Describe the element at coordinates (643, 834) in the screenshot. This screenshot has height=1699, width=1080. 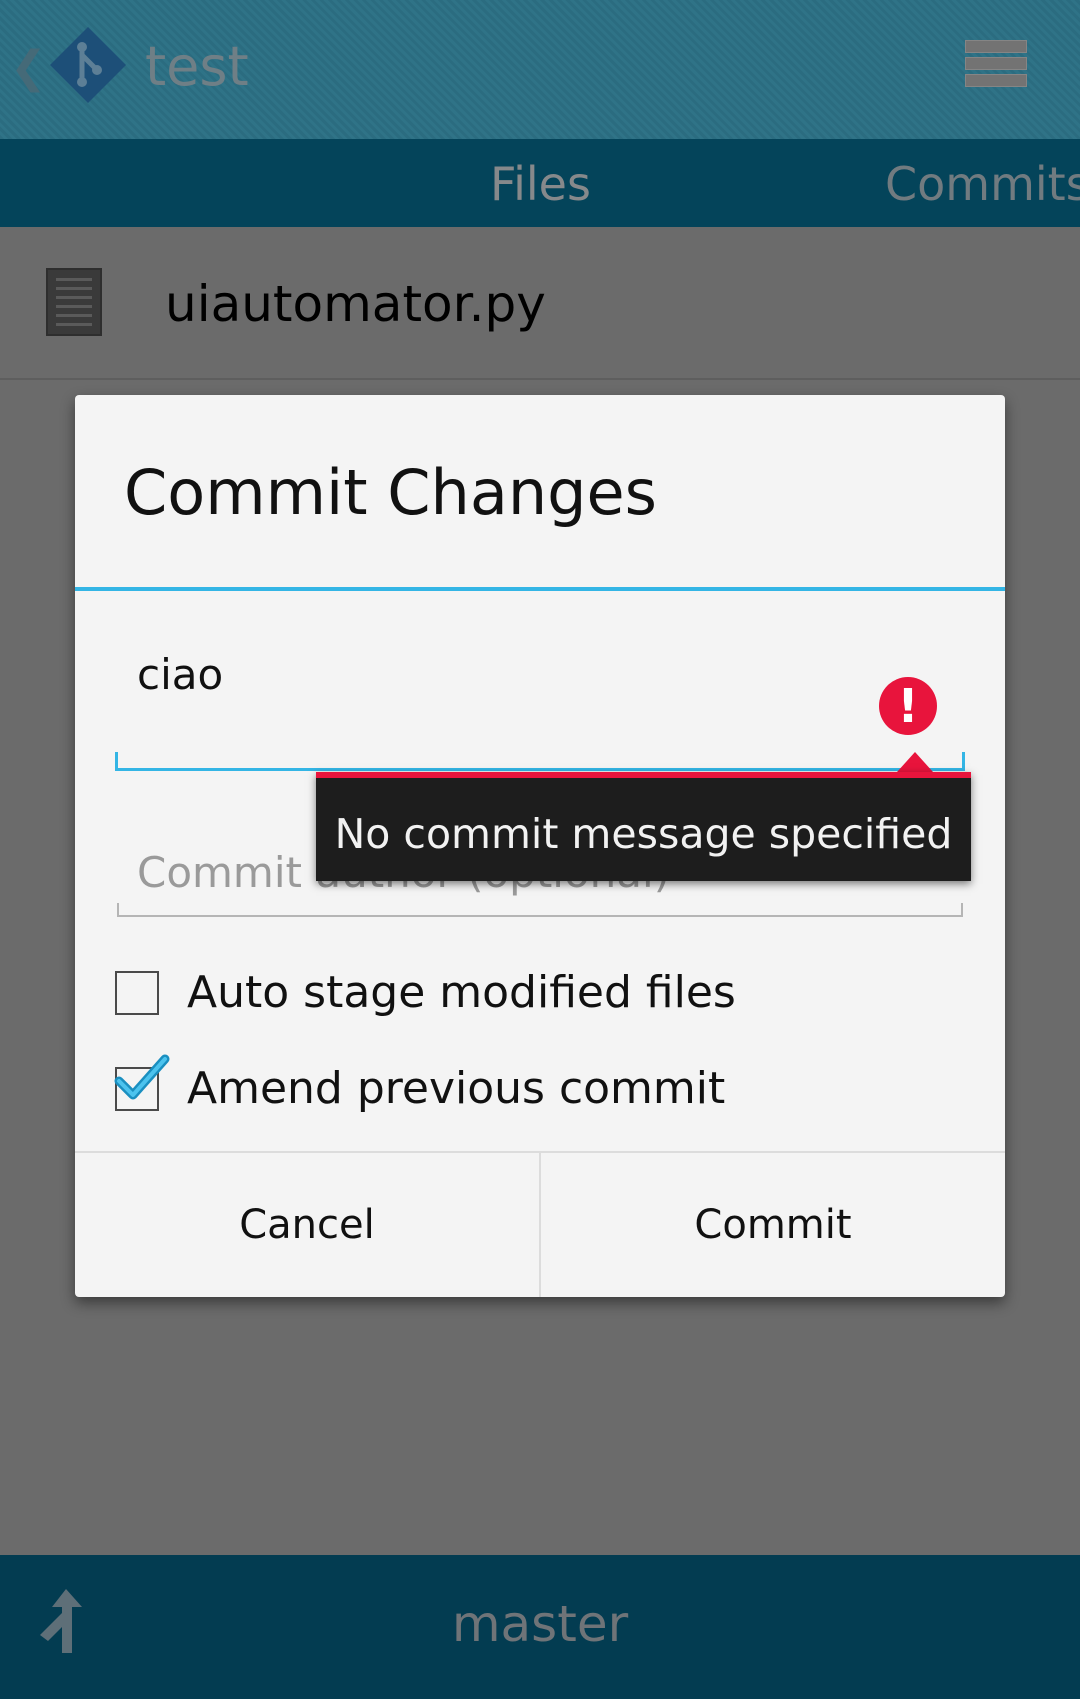
I see `error-message: No commit message specified` at that location.